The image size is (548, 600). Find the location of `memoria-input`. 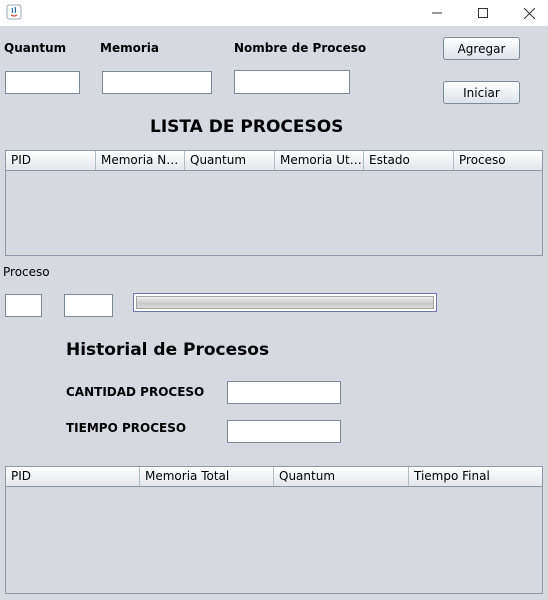

memoria-input is located at coordinates (157, 82).